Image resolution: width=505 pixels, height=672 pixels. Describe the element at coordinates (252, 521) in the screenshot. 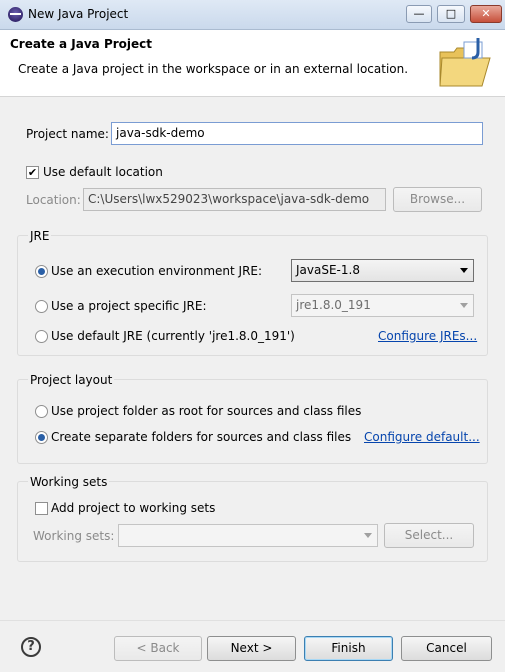

I see `working-sets-group` at that location.